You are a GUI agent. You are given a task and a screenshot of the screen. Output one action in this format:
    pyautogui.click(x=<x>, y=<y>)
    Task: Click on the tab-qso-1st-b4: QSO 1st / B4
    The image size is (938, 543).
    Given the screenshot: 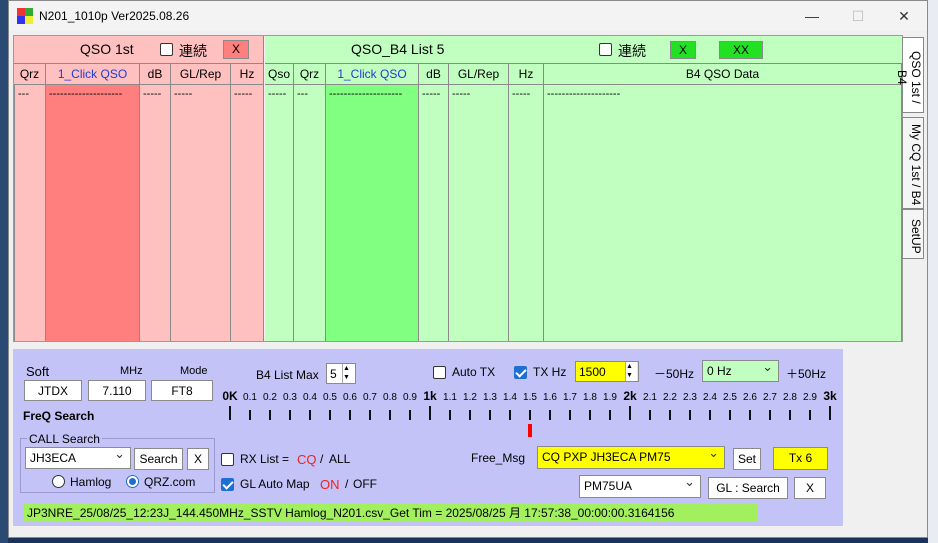 What is the action you would take?
    pyautogui.click(x=909, y=75)
    